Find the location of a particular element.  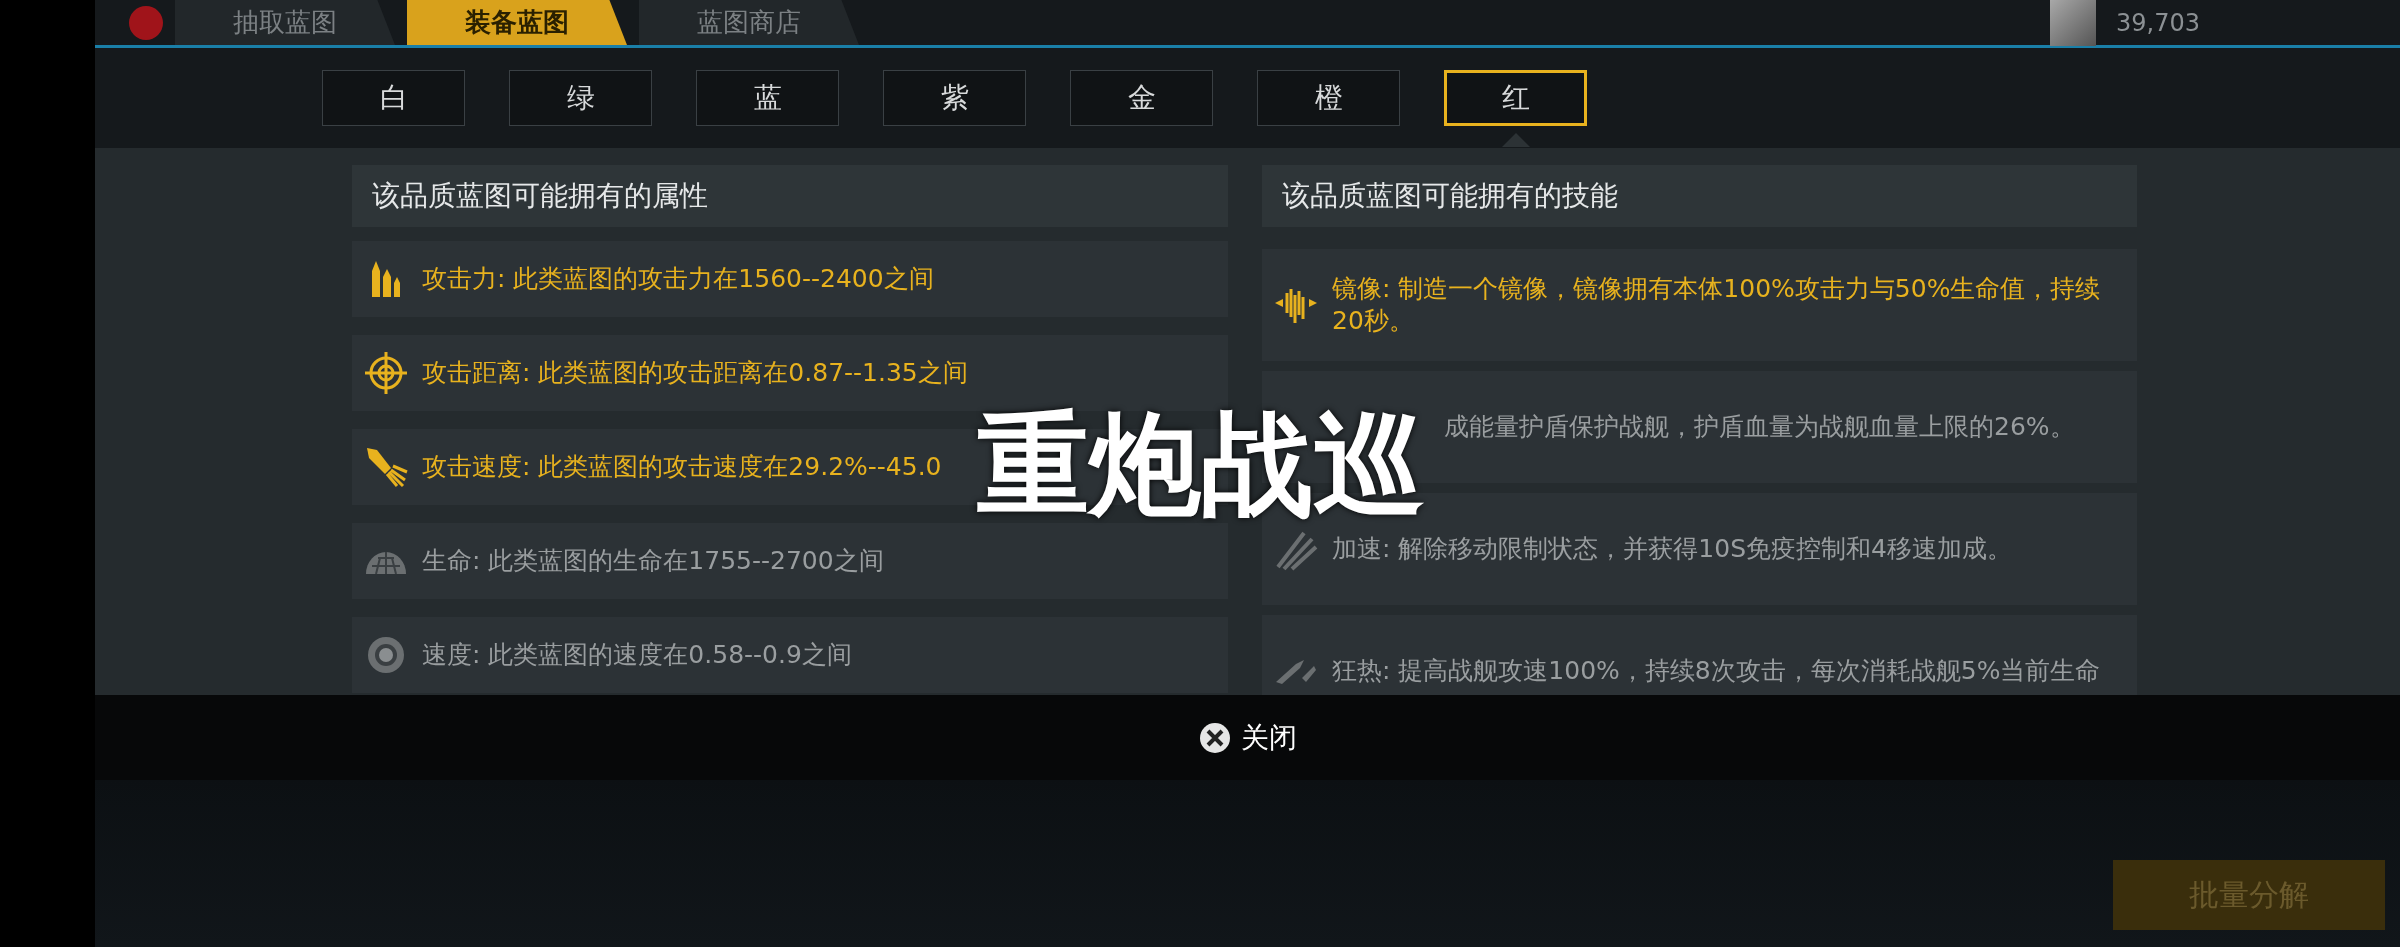

quality-tab: 紫 is located at coordinates (954, 98).